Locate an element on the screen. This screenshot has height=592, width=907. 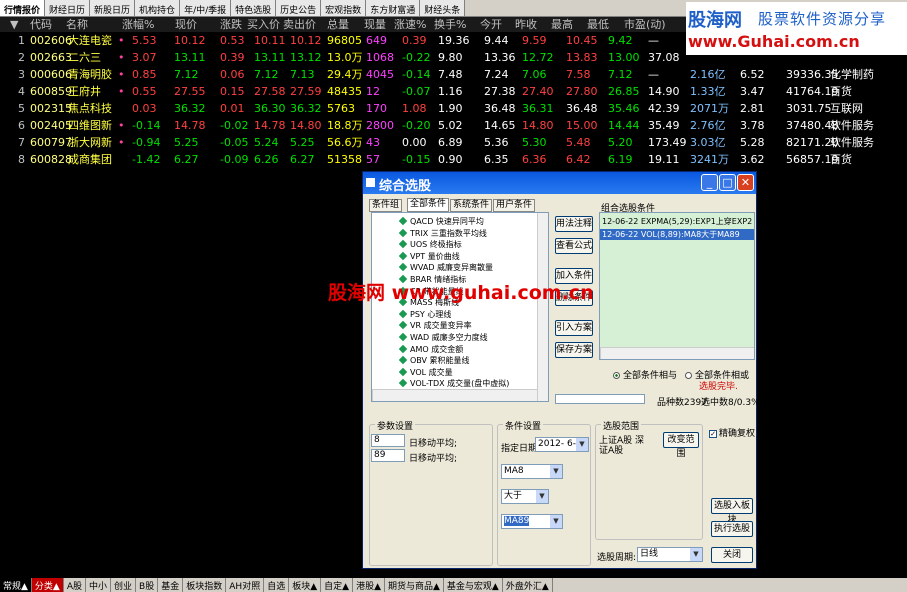
bottom-tab: 港股▲ is located at coordinates (369, 585).